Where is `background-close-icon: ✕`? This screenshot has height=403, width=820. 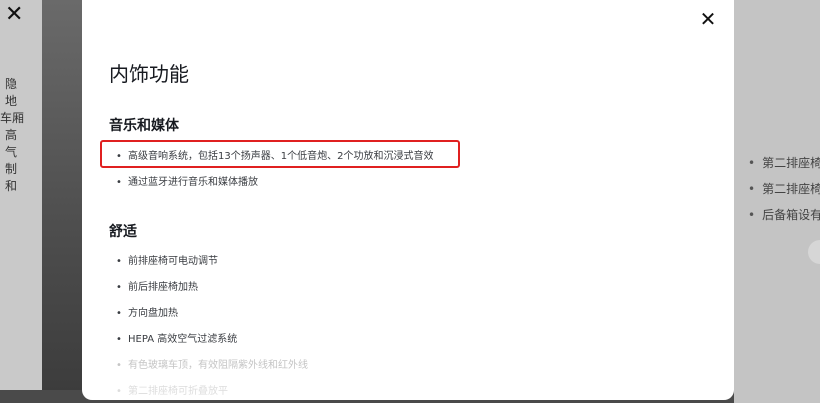 background-close-icon: ✕ is located at coordinates (14, 15).